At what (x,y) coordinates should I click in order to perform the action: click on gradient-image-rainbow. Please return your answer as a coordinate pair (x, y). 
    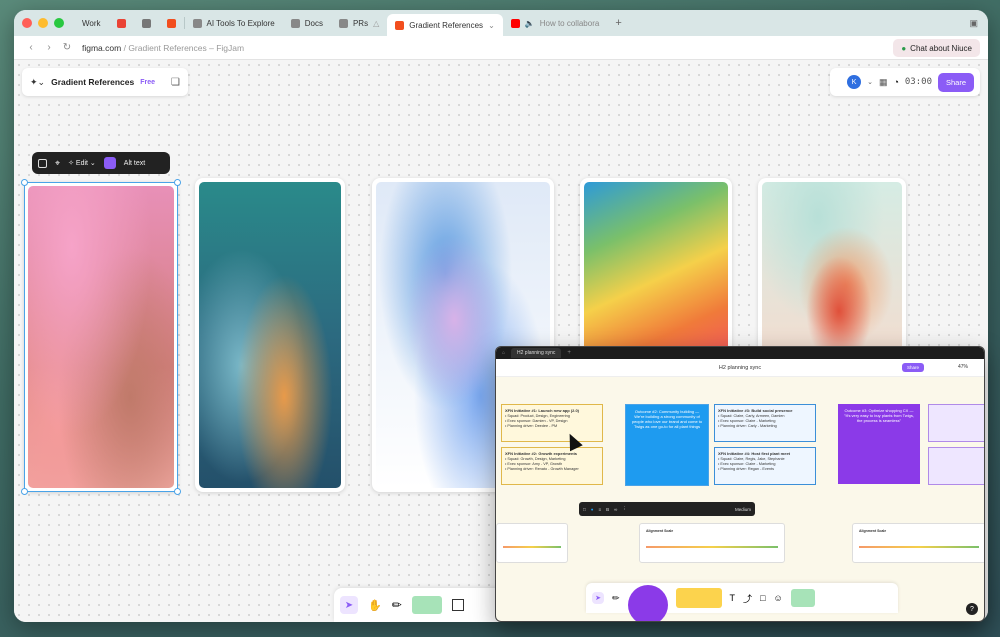
    Looking at the image, I should click on (656, 268).